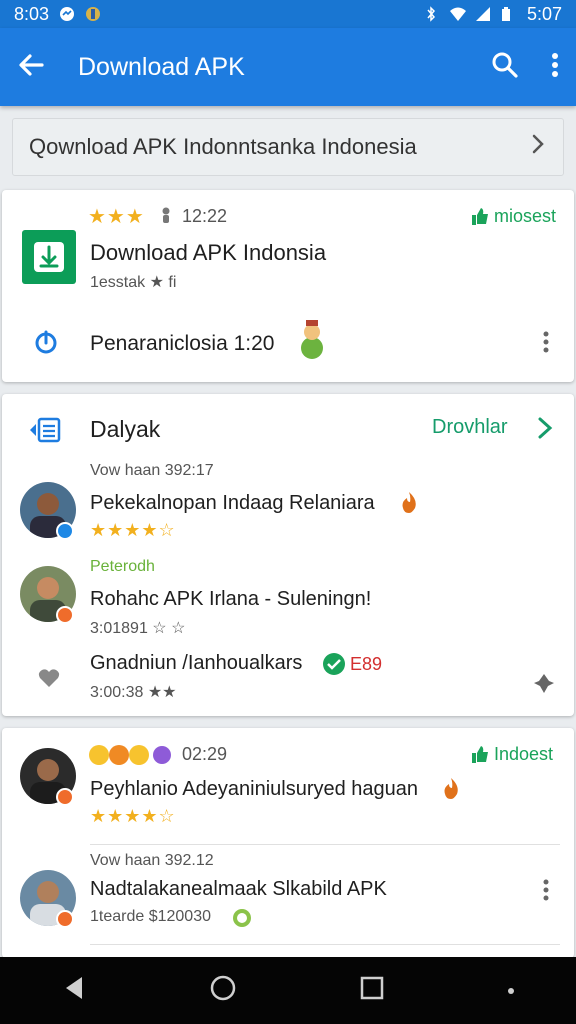 The width and height of the screenshot is (576, 1024). Describe the element at coordinates (208, 253) in the screenshot. I see `app-title: Download APK Indonsia` at that location.